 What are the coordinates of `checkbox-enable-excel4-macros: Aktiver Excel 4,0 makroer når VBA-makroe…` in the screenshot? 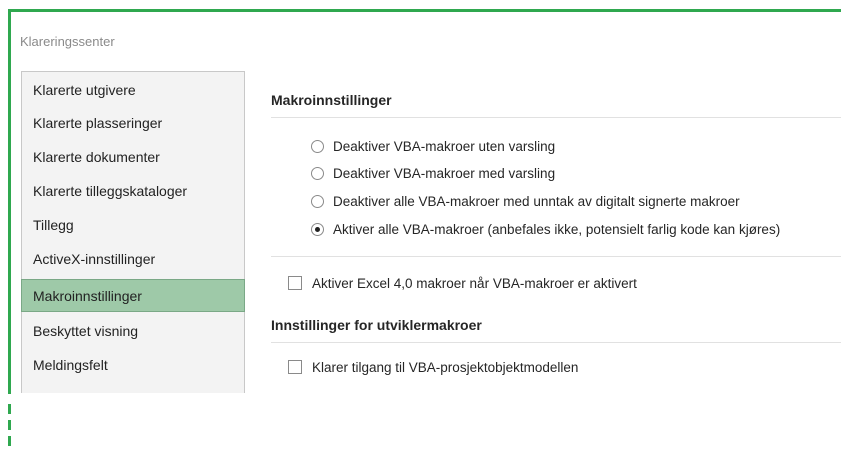 It's located at (462, 283).